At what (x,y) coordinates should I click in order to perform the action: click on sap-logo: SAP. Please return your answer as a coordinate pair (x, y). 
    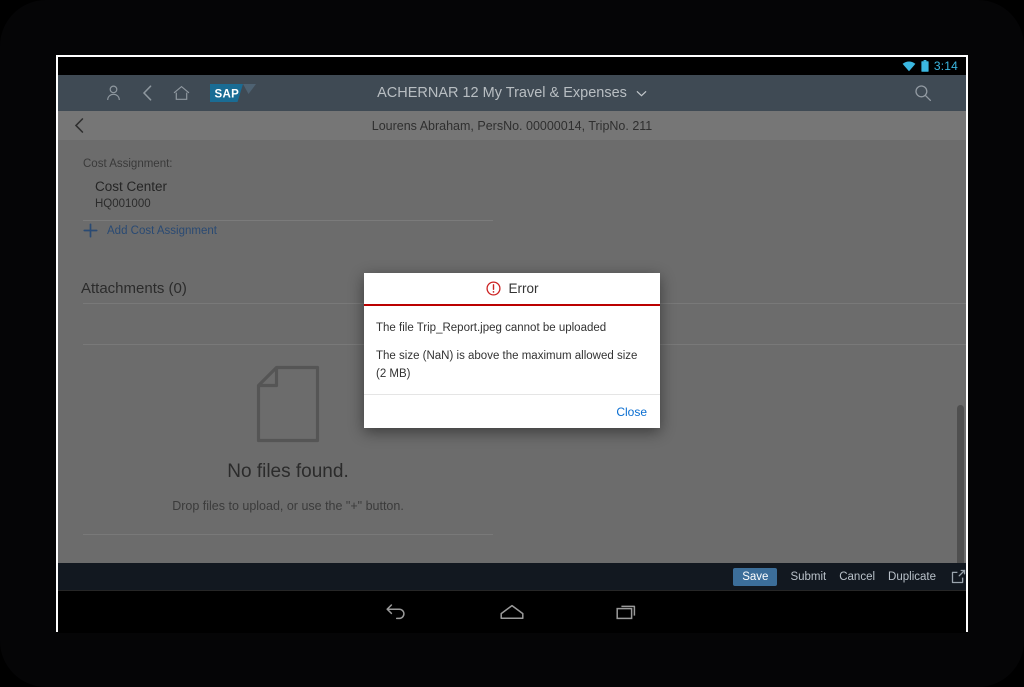
    Looking at the image, I should click on (233, 93).